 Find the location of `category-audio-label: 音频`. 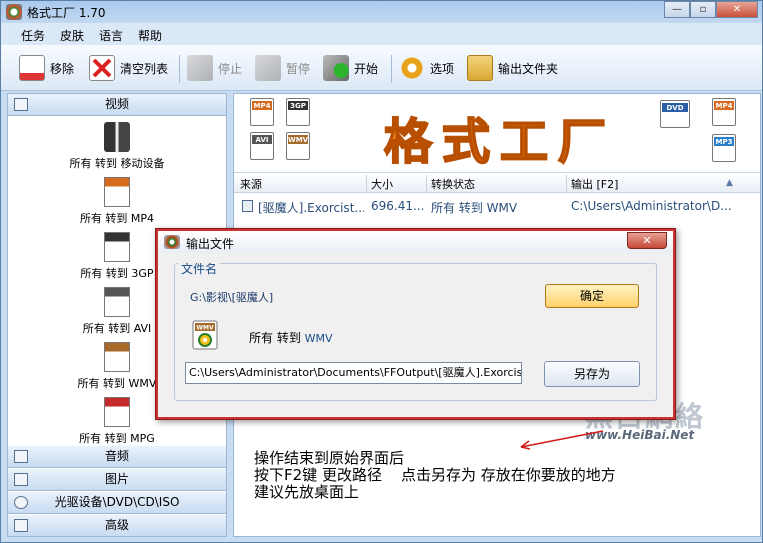

category-audio-label: 音频 is located at coordinates (116, 456).